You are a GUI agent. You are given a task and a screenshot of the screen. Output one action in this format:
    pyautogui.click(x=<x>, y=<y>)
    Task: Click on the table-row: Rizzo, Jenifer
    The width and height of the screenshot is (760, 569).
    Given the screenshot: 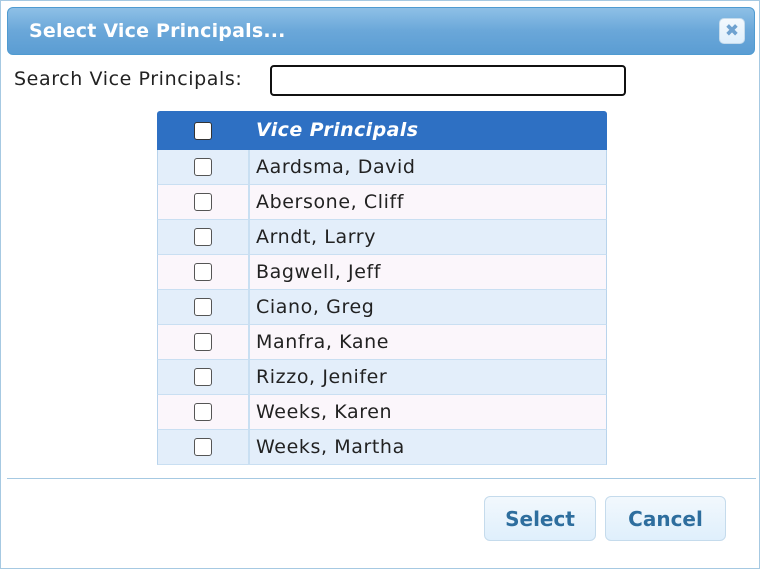 What is the action you would take?
    pyautogui.click(x=382, y=377)
    